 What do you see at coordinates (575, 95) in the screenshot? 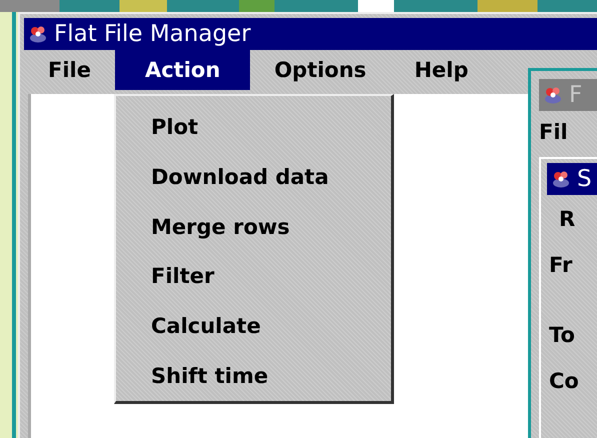
I see `window-title: F` at bounding box center [575, 95].